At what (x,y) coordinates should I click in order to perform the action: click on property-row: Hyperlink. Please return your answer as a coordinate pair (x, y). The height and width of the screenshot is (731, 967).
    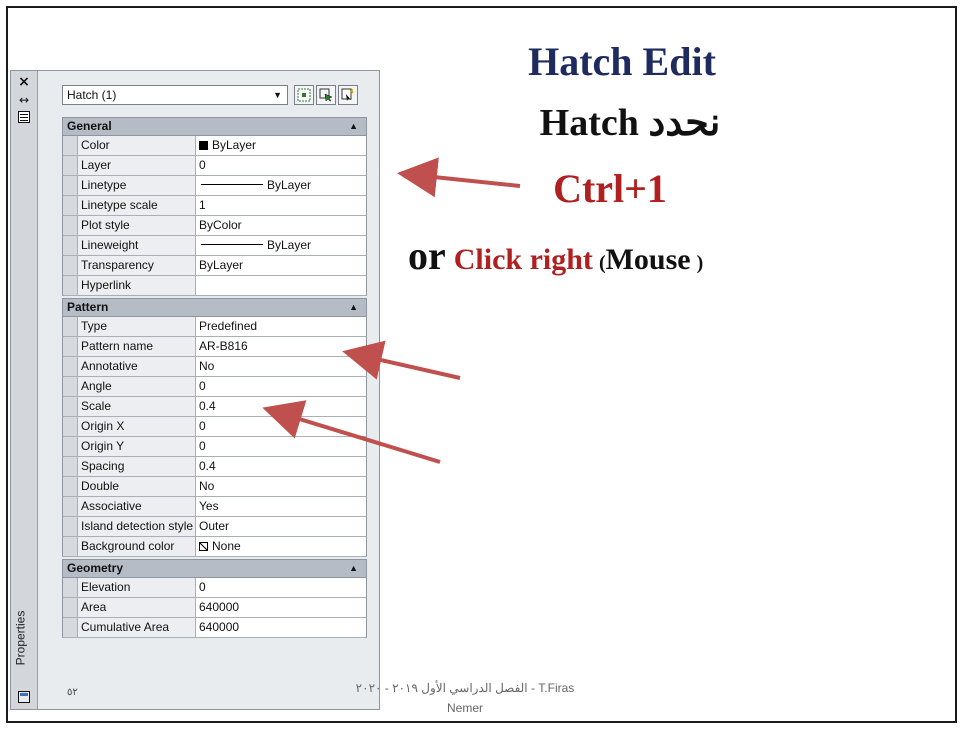
    Looking at the image, I should click on (214, 286).